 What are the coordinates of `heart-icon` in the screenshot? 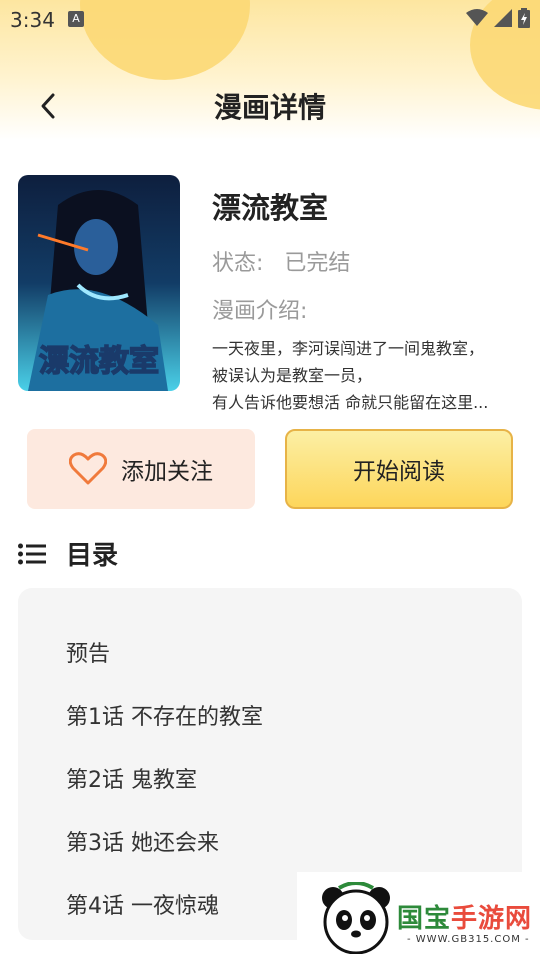 It's located at (88, 468).